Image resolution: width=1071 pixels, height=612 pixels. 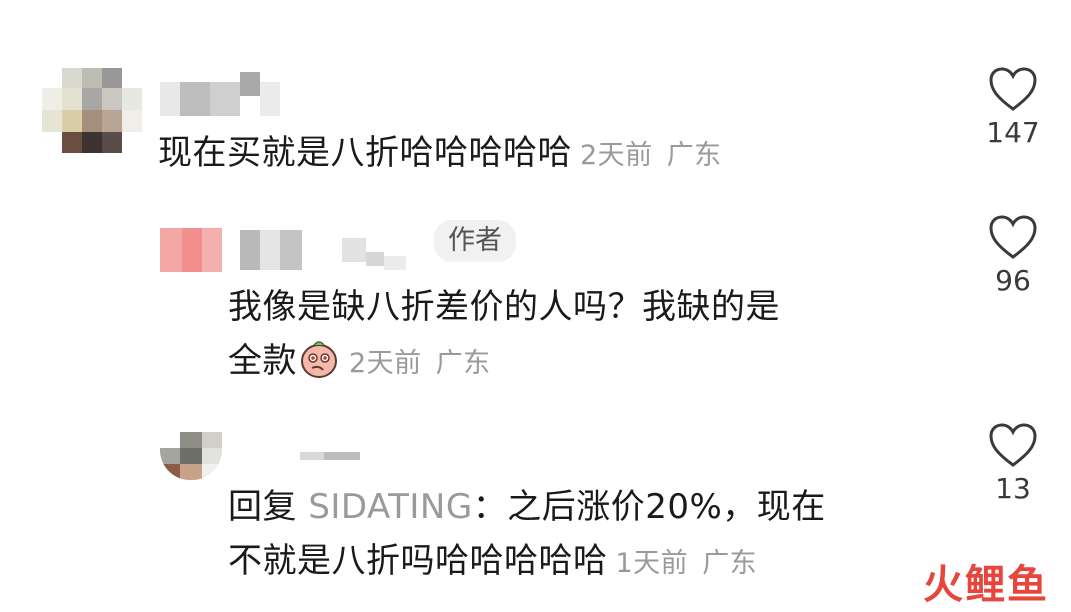 I want to click on comment-body: 现在买就是八折哈哈哈哈哈, so click(x=365, y=153).